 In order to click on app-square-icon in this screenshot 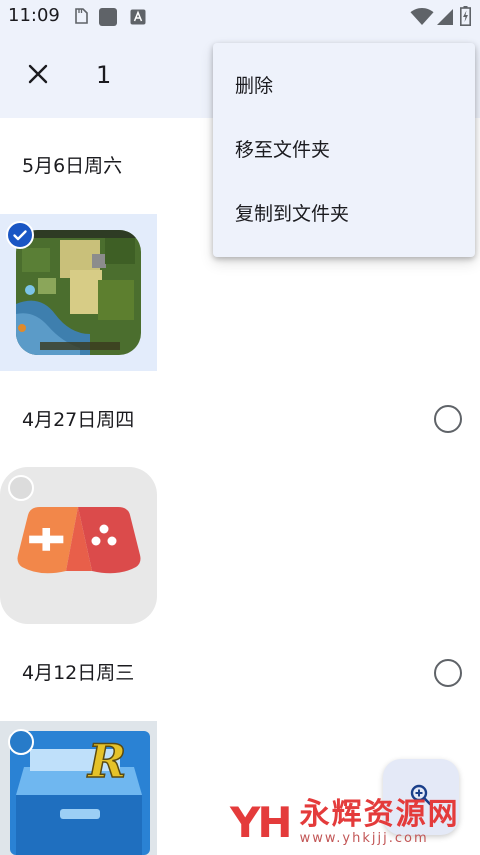, I will do `click(108, 19)`.